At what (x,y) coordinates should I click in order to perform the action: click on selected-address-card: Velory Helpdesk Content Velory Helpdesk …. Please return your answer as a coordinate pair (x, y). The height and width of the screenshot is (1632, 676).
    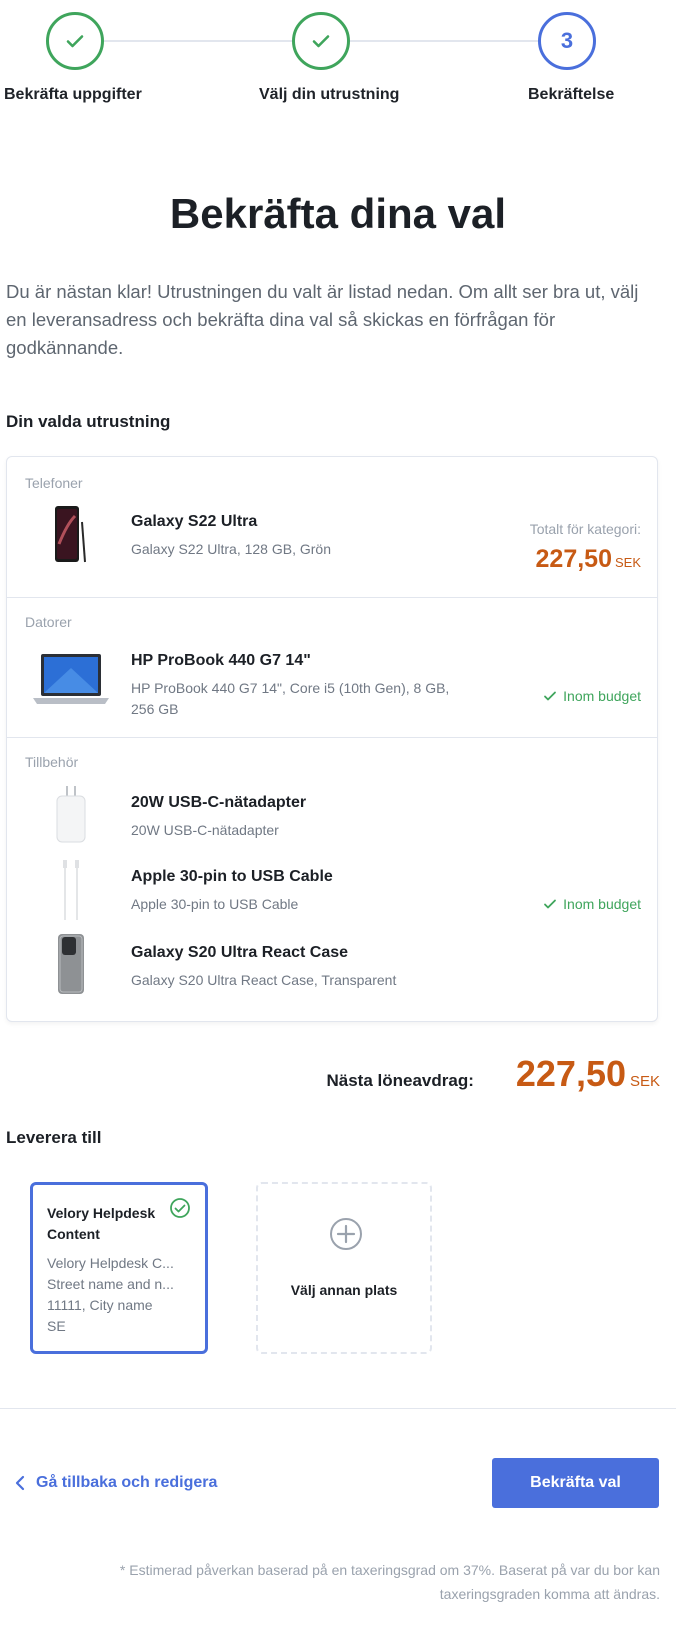
    Looking at the image, I should click on (119, 1268).